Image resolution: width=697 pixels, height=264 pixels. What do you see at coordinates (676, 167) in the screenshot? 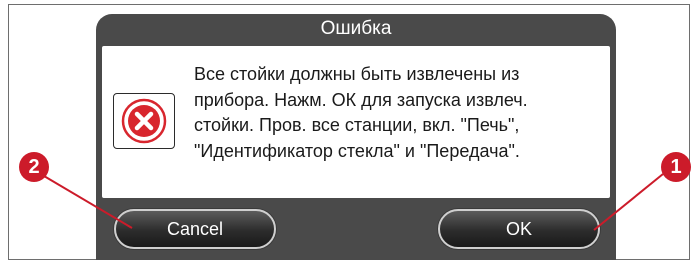
I see `callout-number: 1` at bounding box center [676, 167].